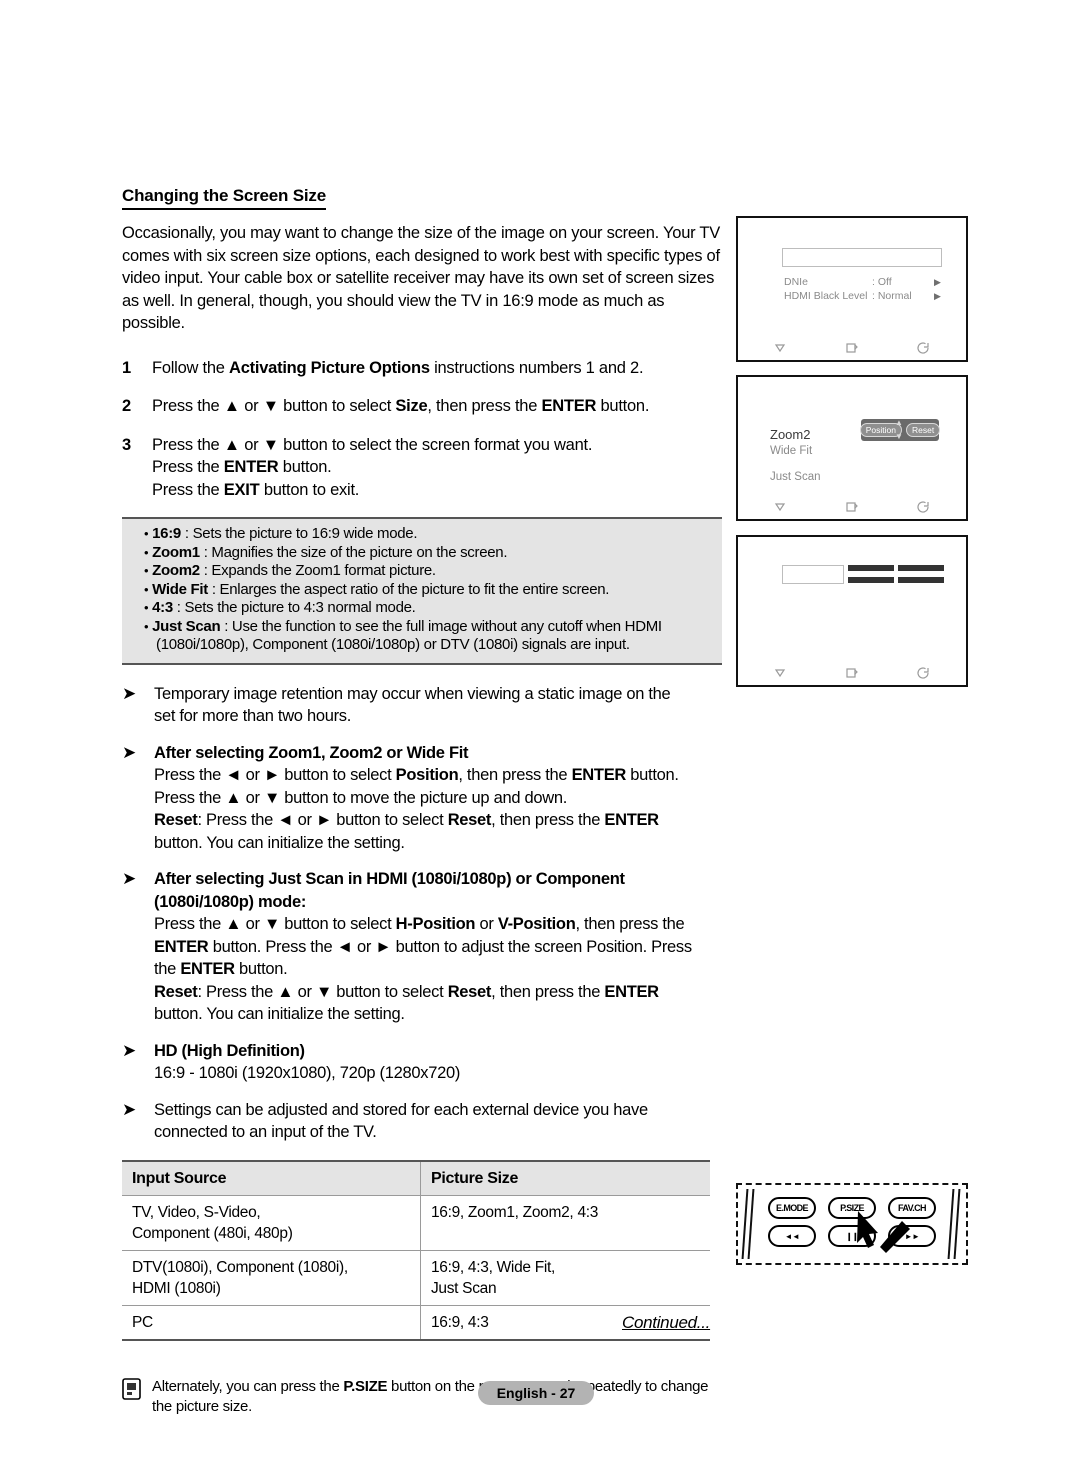 This screenshot has width=1080, height=1482. What do you see at coordinates (565, 1278) in the screenshot?
I see `cell-picture-size: 16:9, 4:3, Wide Fit, Just Scan` at bounding box center [565, 1278].